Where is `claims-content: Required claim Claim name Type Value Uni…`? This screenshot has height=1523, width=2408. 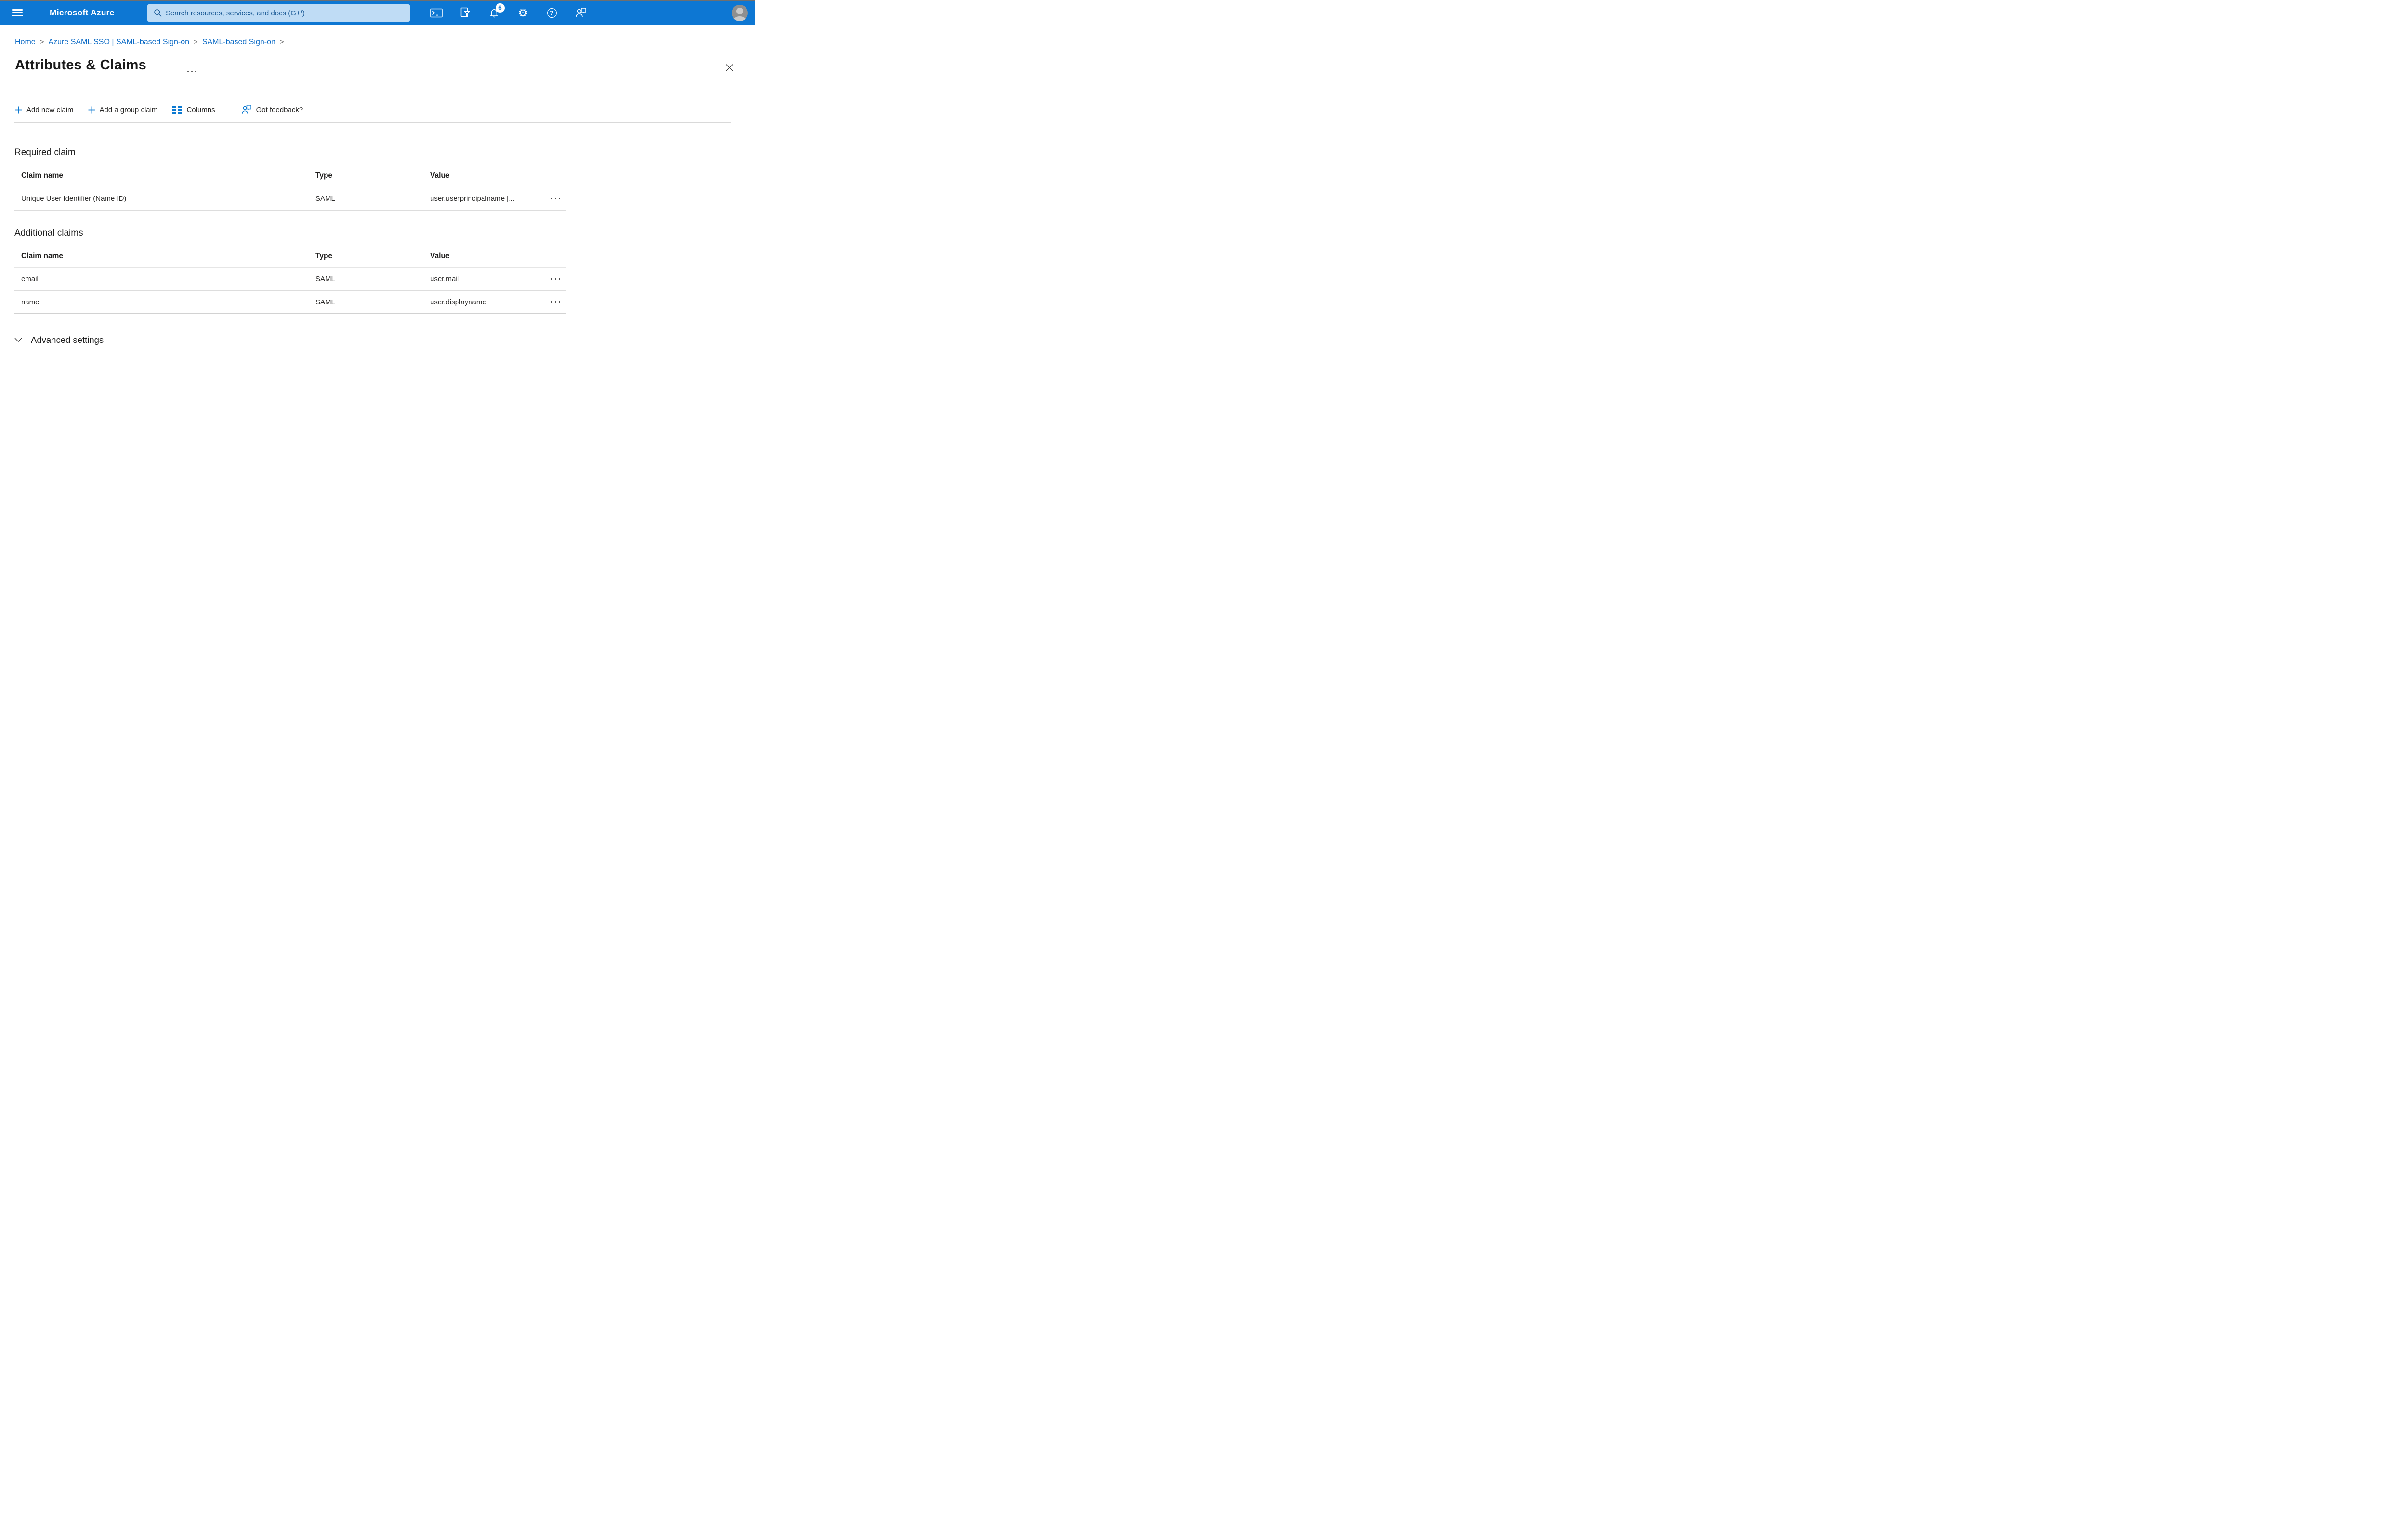
claims-content: Required claim Claim name Type Value Uni… is located at coordinates (372, 234).